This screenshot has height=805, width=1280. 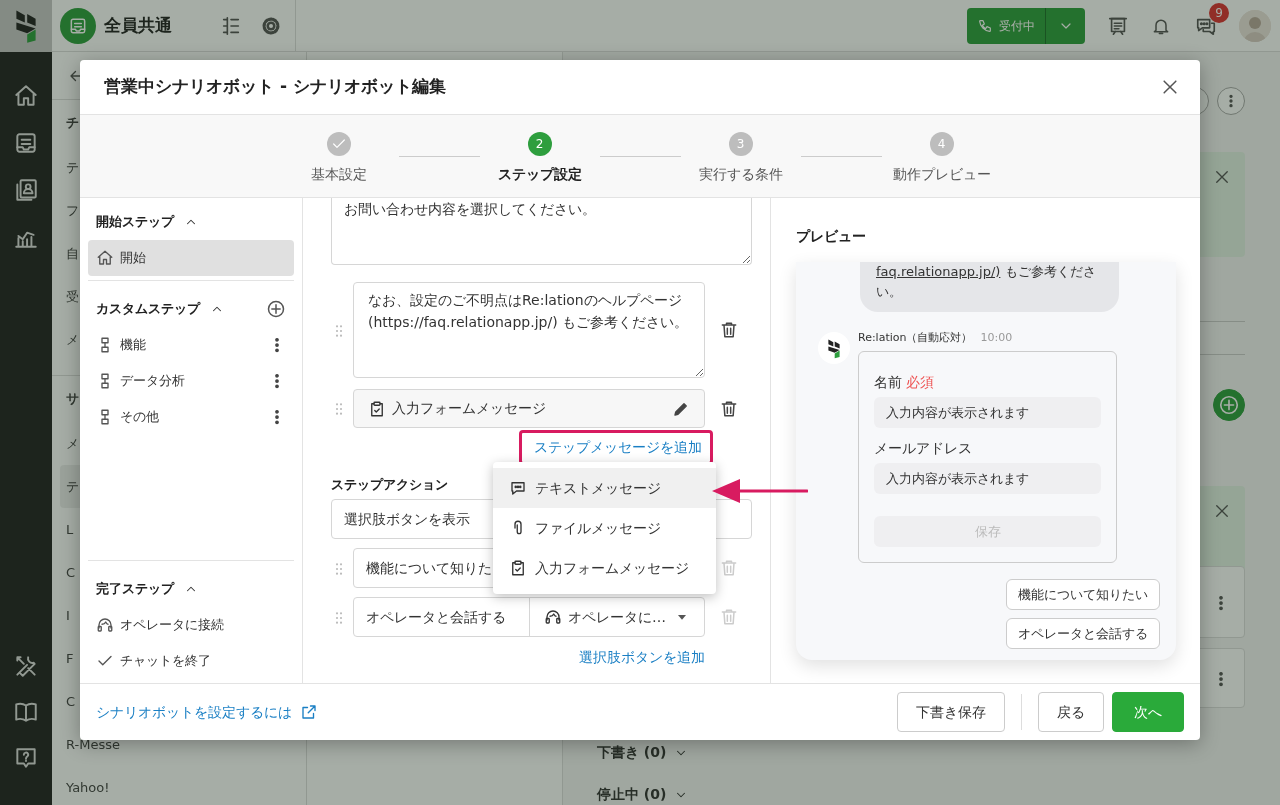 I want to click on step-item: チャットを終了, so click(x=191, y=661).